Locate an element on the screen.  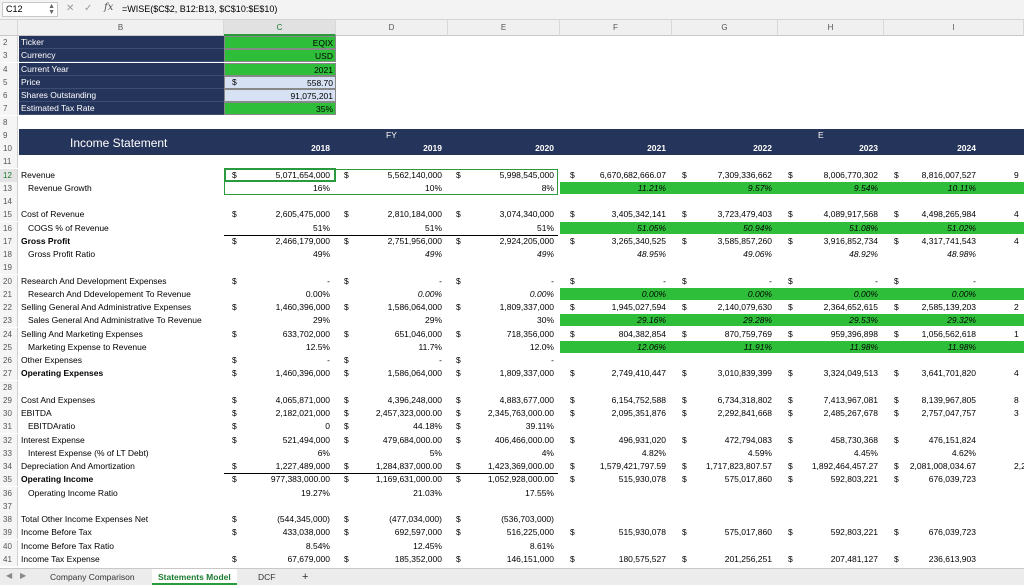
row-header: 37 is located at coordinates (9, 506).